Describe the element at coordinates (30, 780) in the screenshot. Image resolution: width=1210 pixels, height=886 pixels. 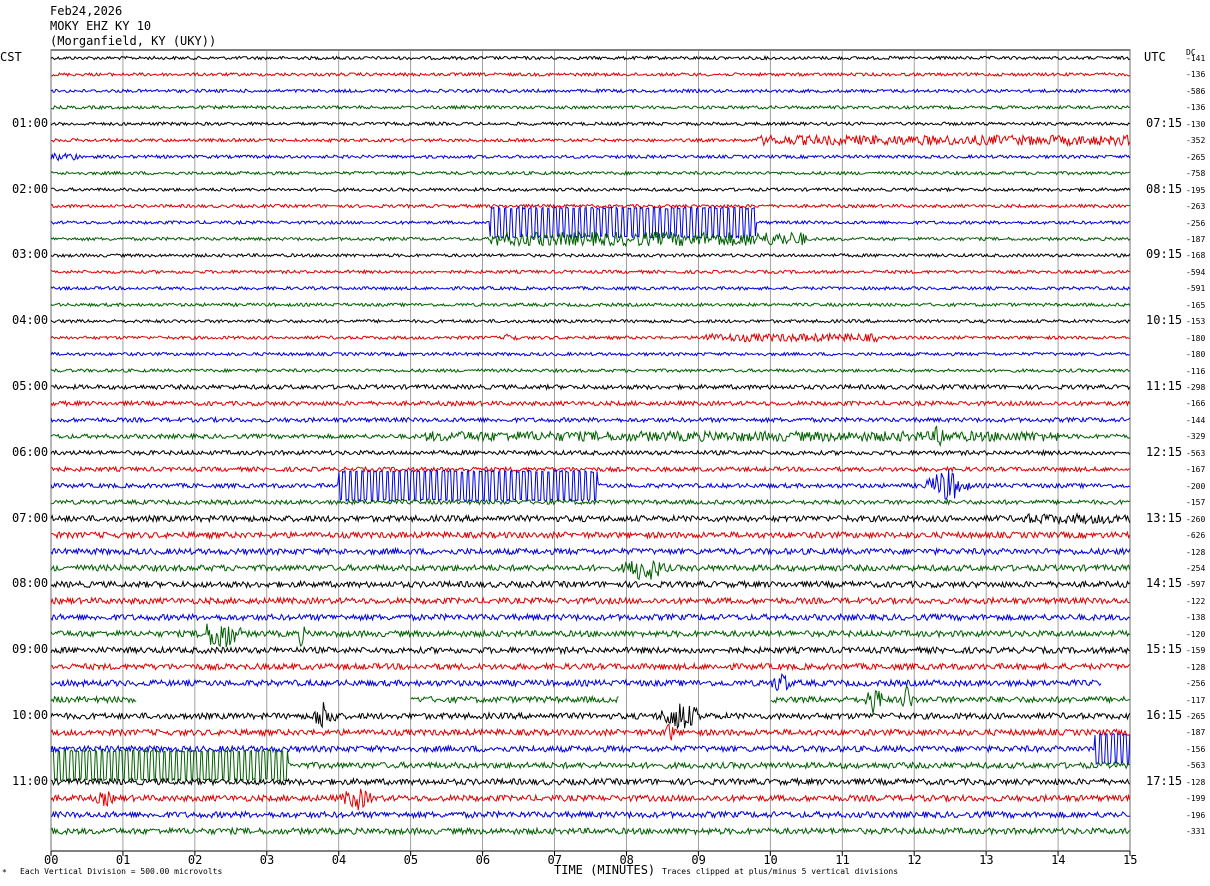
I see `left-hour-label: 11:00` at that location.